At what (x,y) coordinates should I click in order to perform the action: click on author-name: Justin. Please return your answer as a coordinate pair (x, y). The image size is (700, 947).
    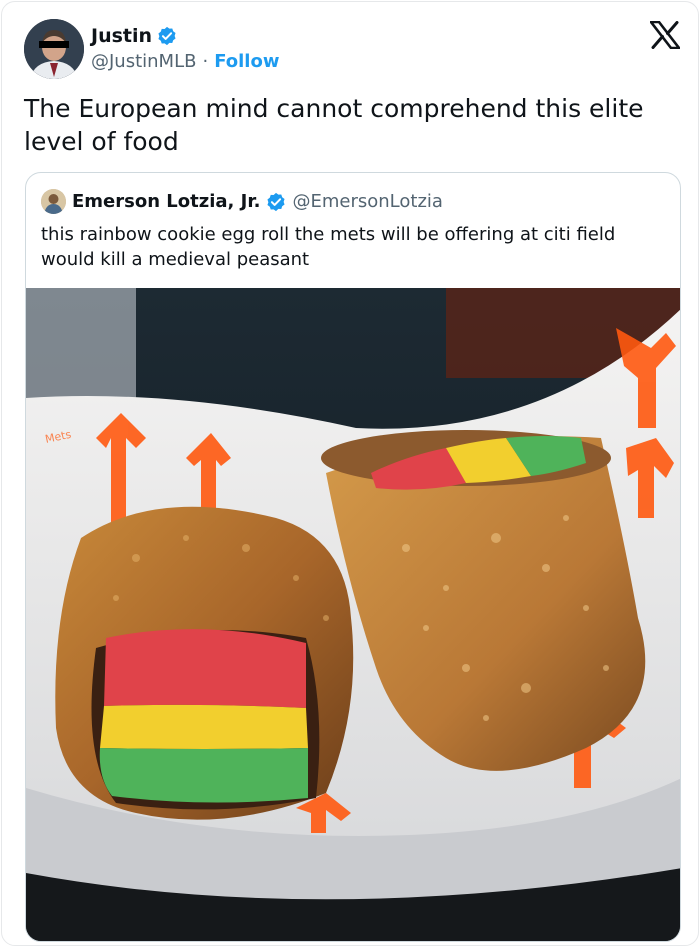
    Looking at the image, I should click on (134, 36).